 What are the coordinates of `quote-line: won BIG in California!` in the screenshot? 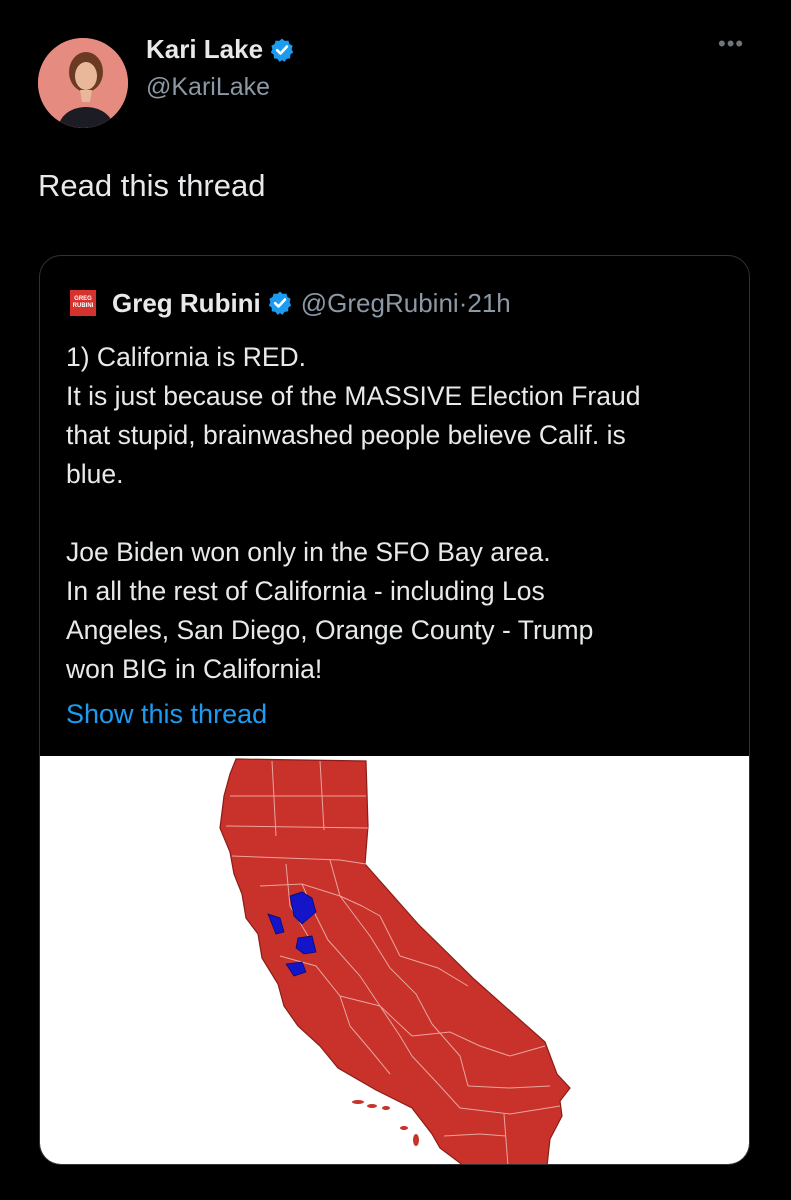 It's located at (194, 669).